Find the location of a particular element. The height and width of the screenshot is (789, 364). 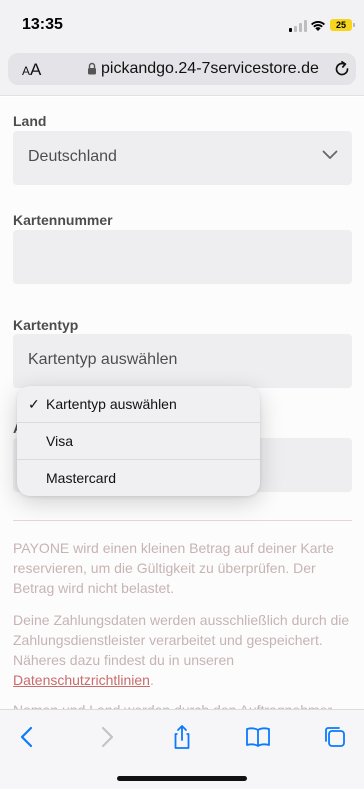

bookmarks-icon is located at coordinates (258, 737).